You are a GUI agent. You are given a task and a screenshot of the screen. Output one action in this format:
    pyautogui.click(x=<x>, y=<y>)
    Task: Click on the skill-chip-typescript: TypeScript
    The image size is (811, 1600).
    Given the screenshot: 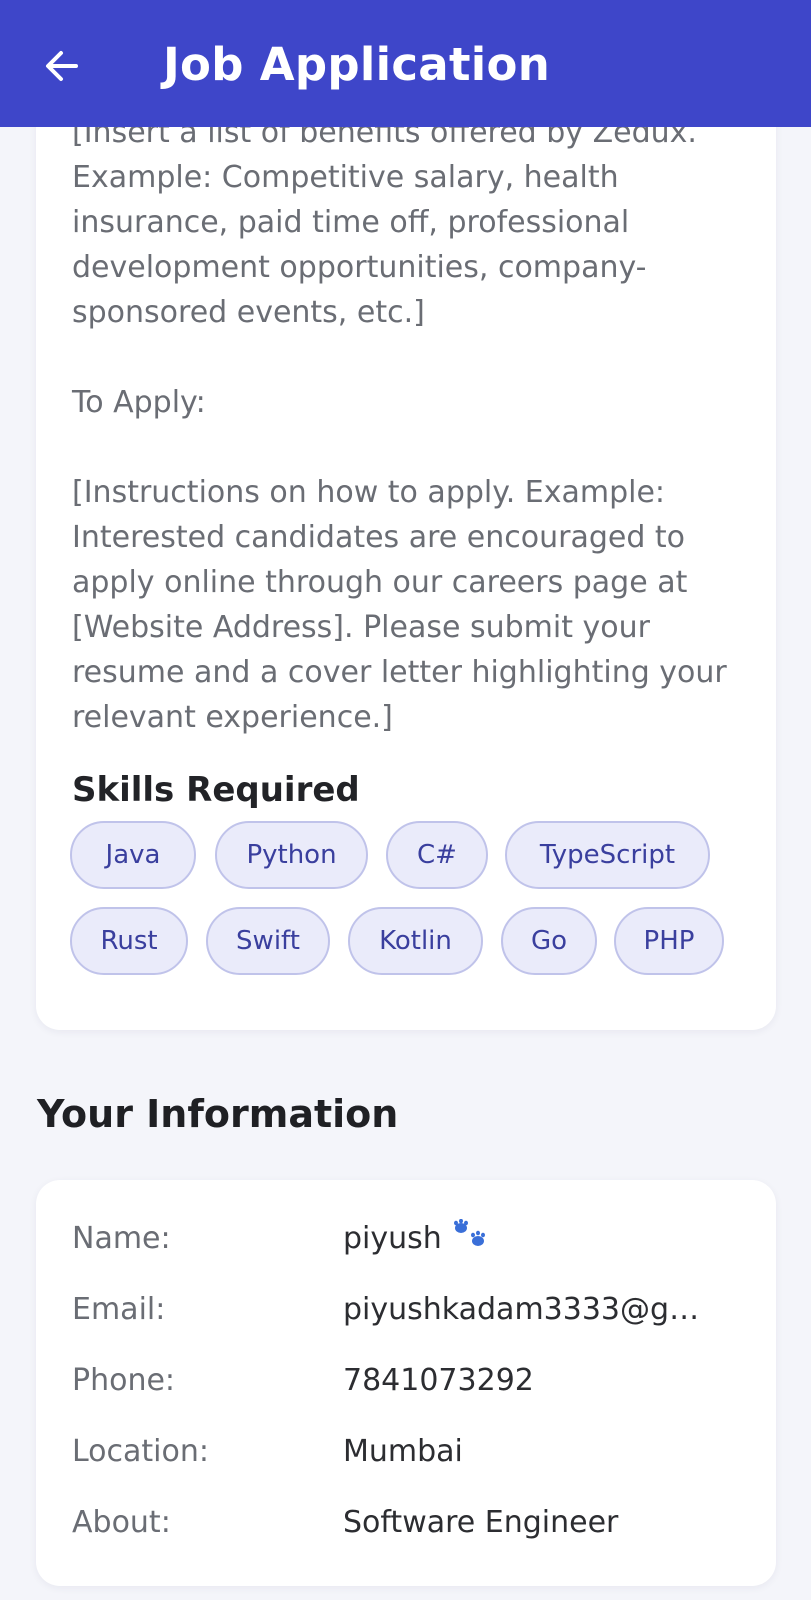 What is the action you would take?
    pyautogui.click(x=607, y=855)
    